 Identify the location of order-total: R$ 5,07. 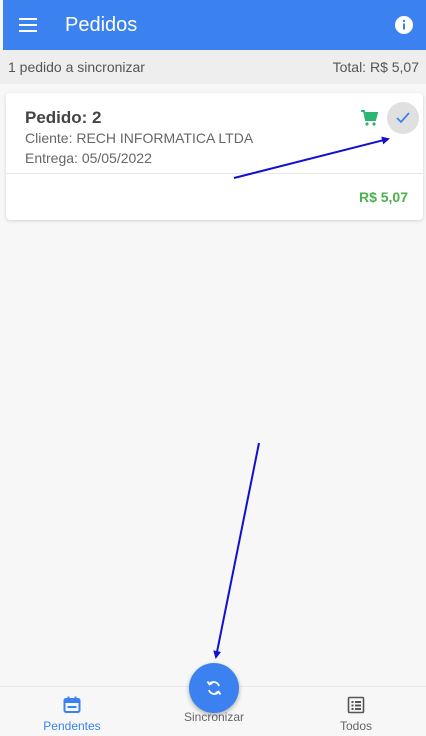
(383, 197).